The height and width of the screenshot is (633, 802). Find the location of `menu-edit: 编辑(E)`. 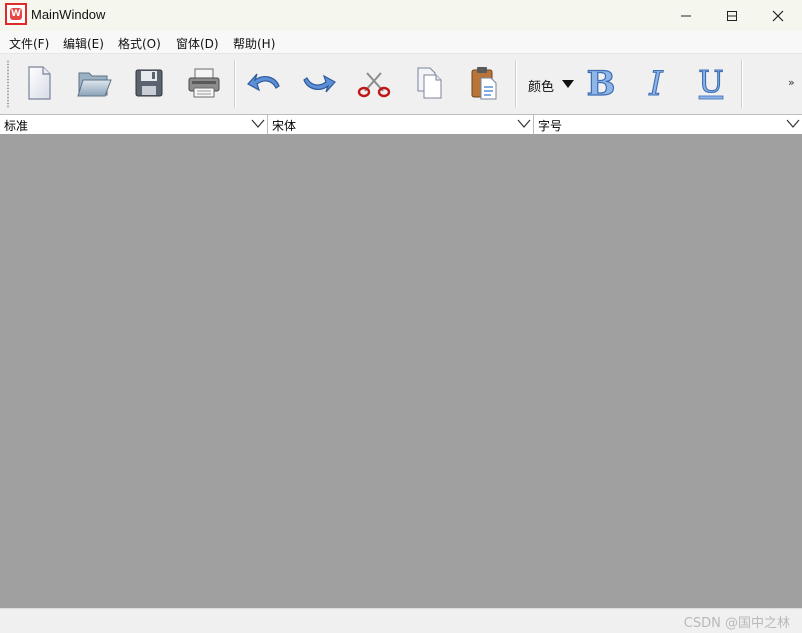

menu-edit: 编辑(E) is located at coordinates (83, 43).